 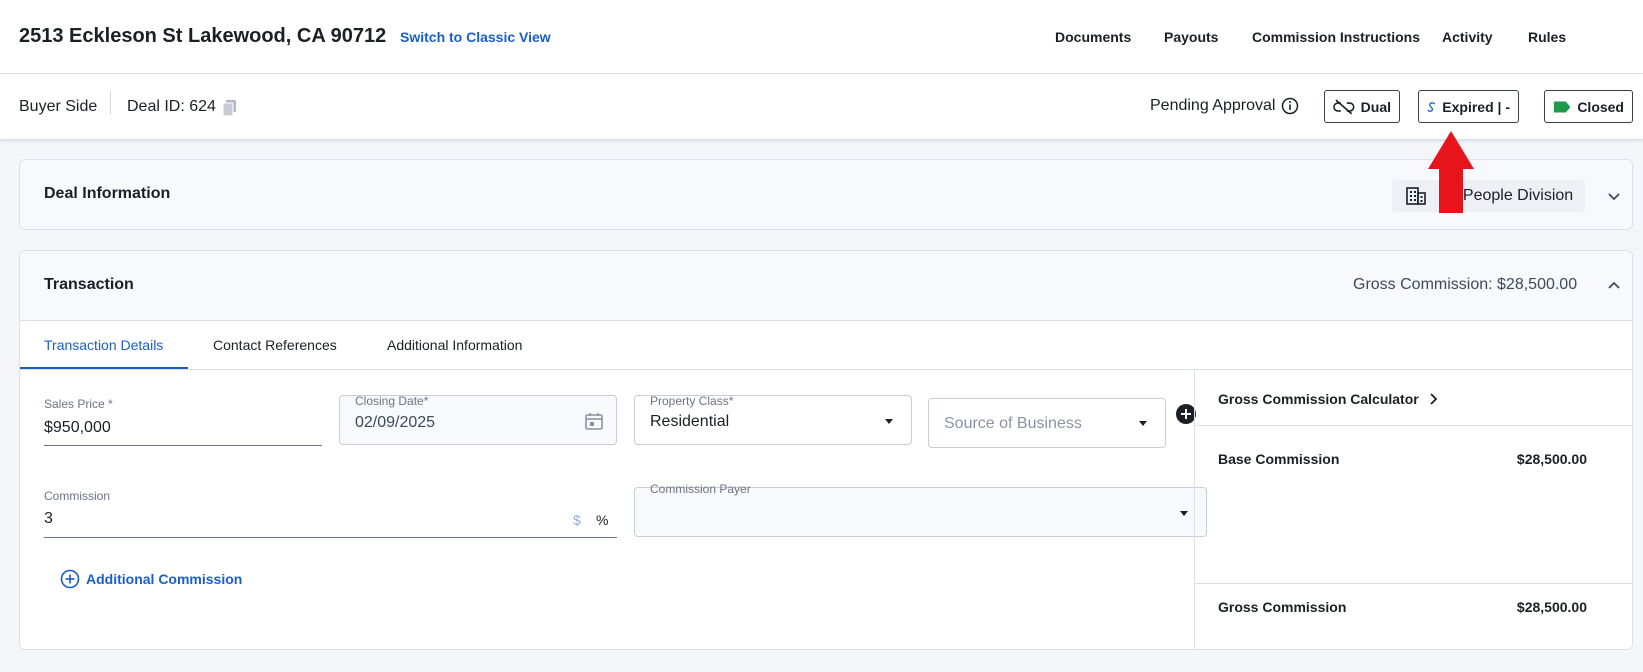 What do you see at coordinates (183, 428) in the screenshot?
I see `sales-price-field: $950,000` at bounding box center [183, 428].